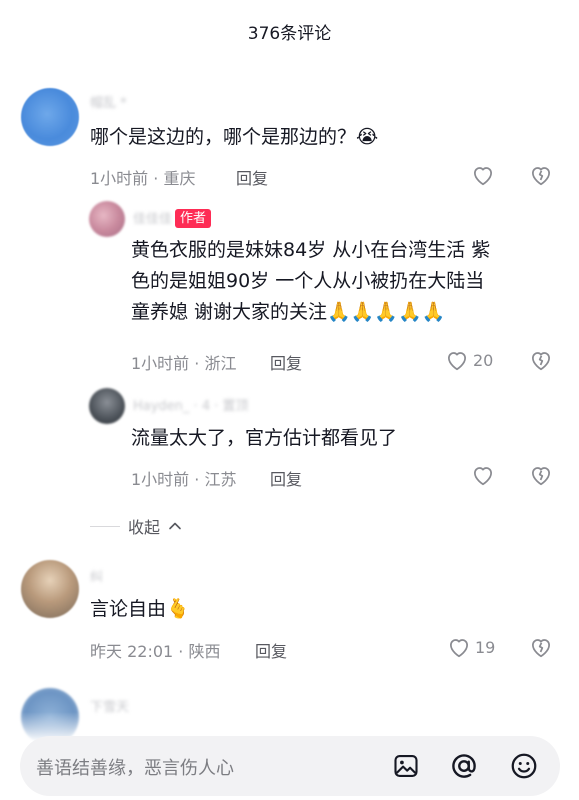  Describe the element at coordinates (135, 767) in the screenshot. I see `comment-input-placeholder: 善语结善缘，恶言伤人心` at that location.